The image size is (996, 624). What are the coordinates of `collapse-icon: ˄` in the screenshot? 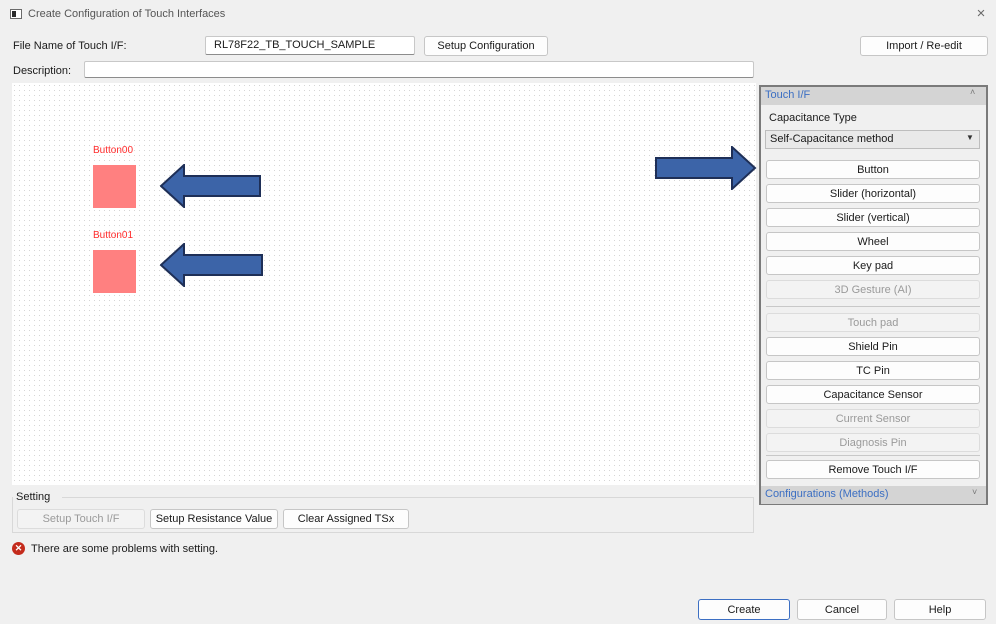 It's located at (972, 92).